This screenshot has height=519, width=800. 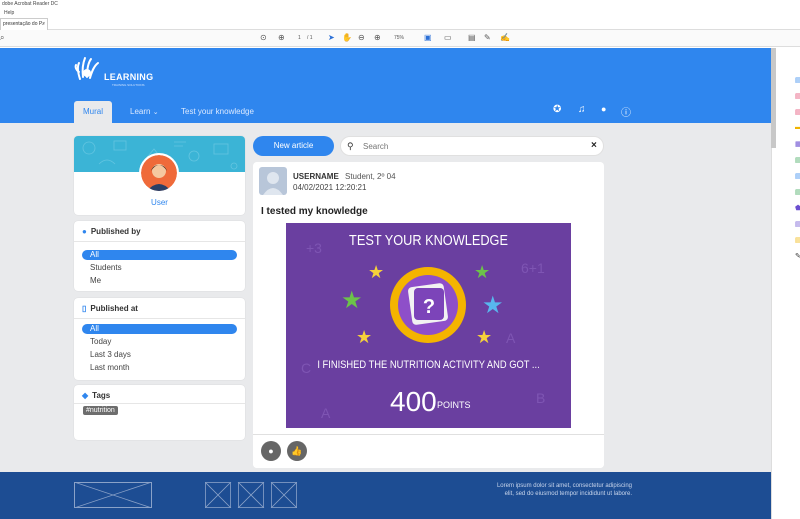 What do you see at coordinates (159, 368) in the screenshot?
I see `filter-option-last-month: Last month` at bounding box center [159, 368].